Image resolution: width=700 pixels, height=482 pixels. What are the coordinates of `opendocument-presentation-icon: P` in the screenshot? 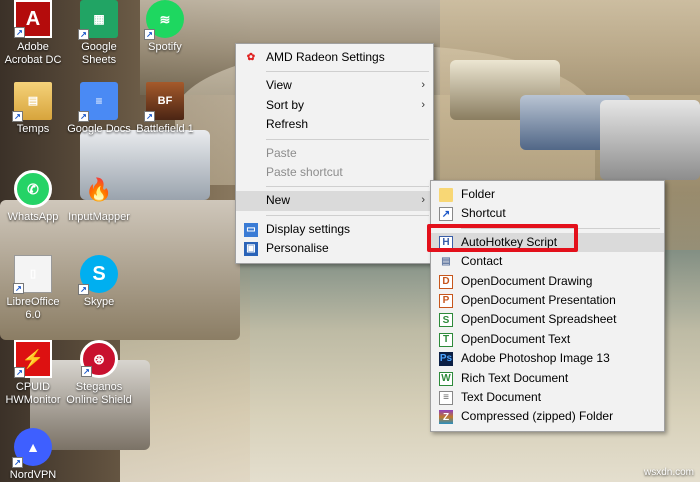 It's located at (446, 300).